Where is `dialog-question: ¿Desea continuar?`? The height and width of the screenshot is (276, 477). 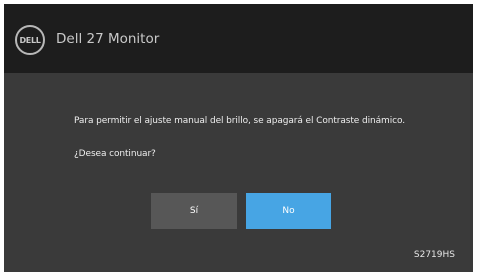
dialog-question: ¿Desea continuar? is located at coordinates (115, 154).